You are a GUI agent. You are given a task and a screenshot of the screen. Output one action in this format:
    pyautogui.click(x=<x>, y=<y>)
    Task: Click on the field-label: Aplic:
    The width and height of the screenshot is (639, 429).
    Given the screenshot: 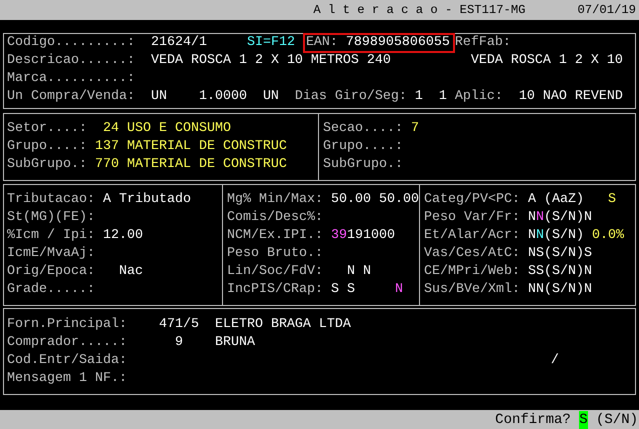 What is the action you would take?
    pyautogui.click(x=478, y=97)
    